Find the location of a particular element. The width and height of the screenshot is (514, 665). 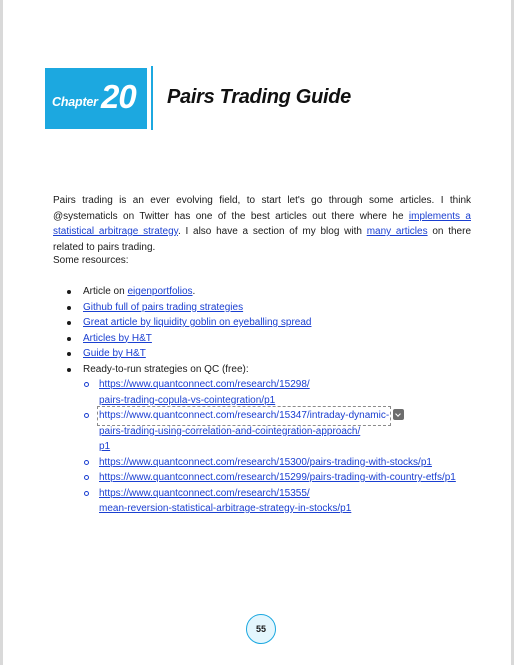

list-item: Articles by H&T is located at coordinates (268, 339).